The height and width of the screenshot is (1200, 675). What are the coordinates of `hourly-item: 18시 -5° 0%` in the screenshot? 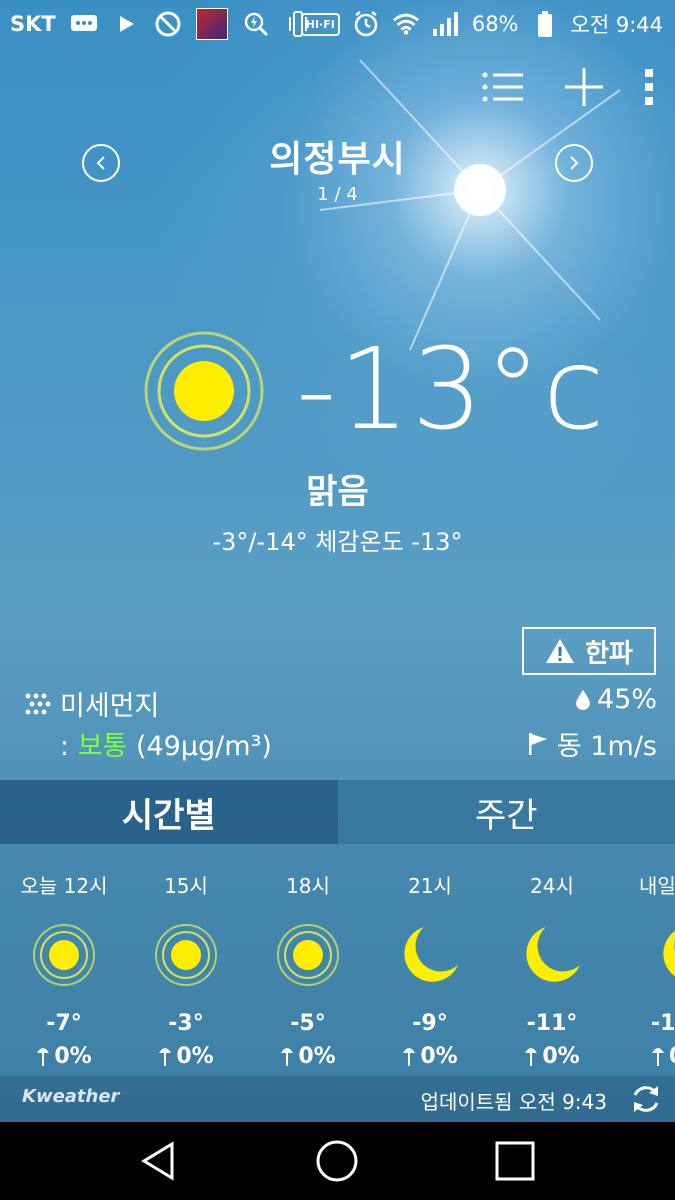 It's located at (308, 956).